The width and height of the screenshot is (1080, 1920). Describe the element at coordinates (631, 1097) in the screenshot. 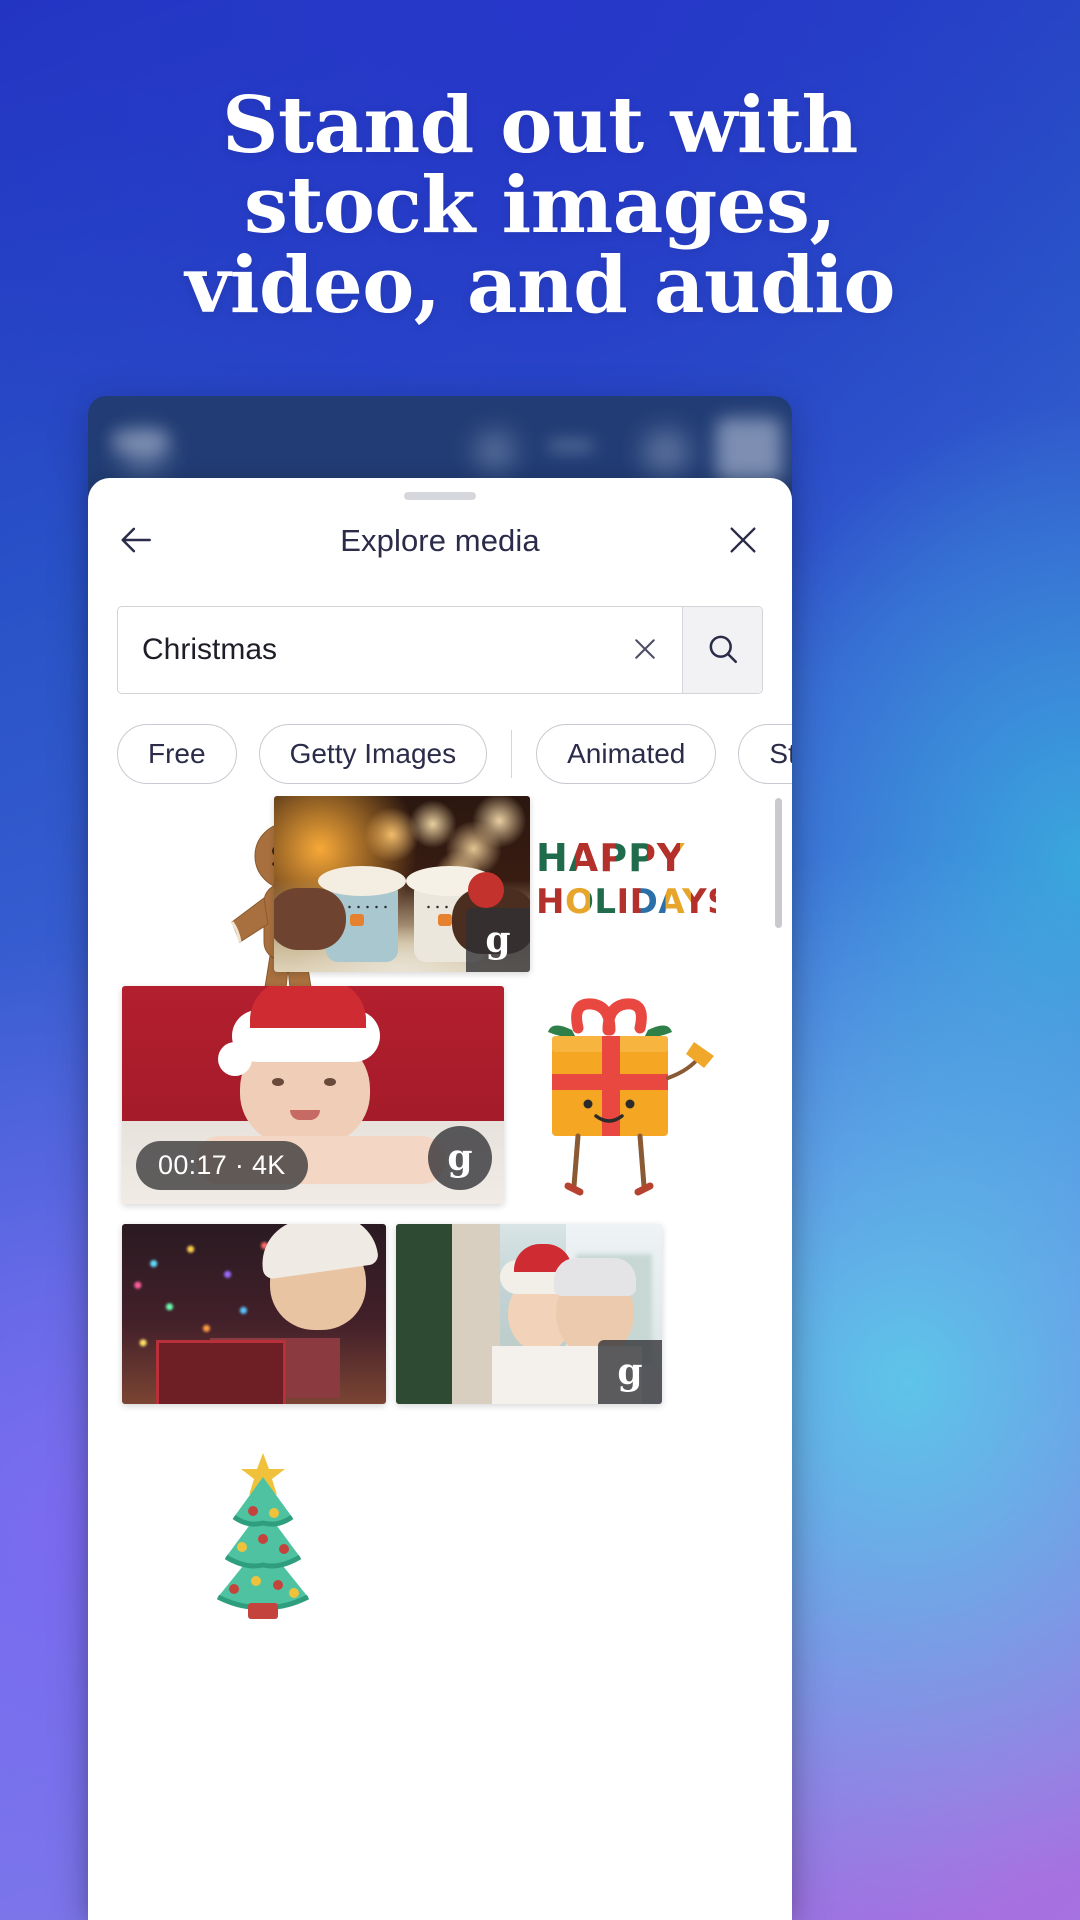

I see `gift-box-character-icon` at that location.